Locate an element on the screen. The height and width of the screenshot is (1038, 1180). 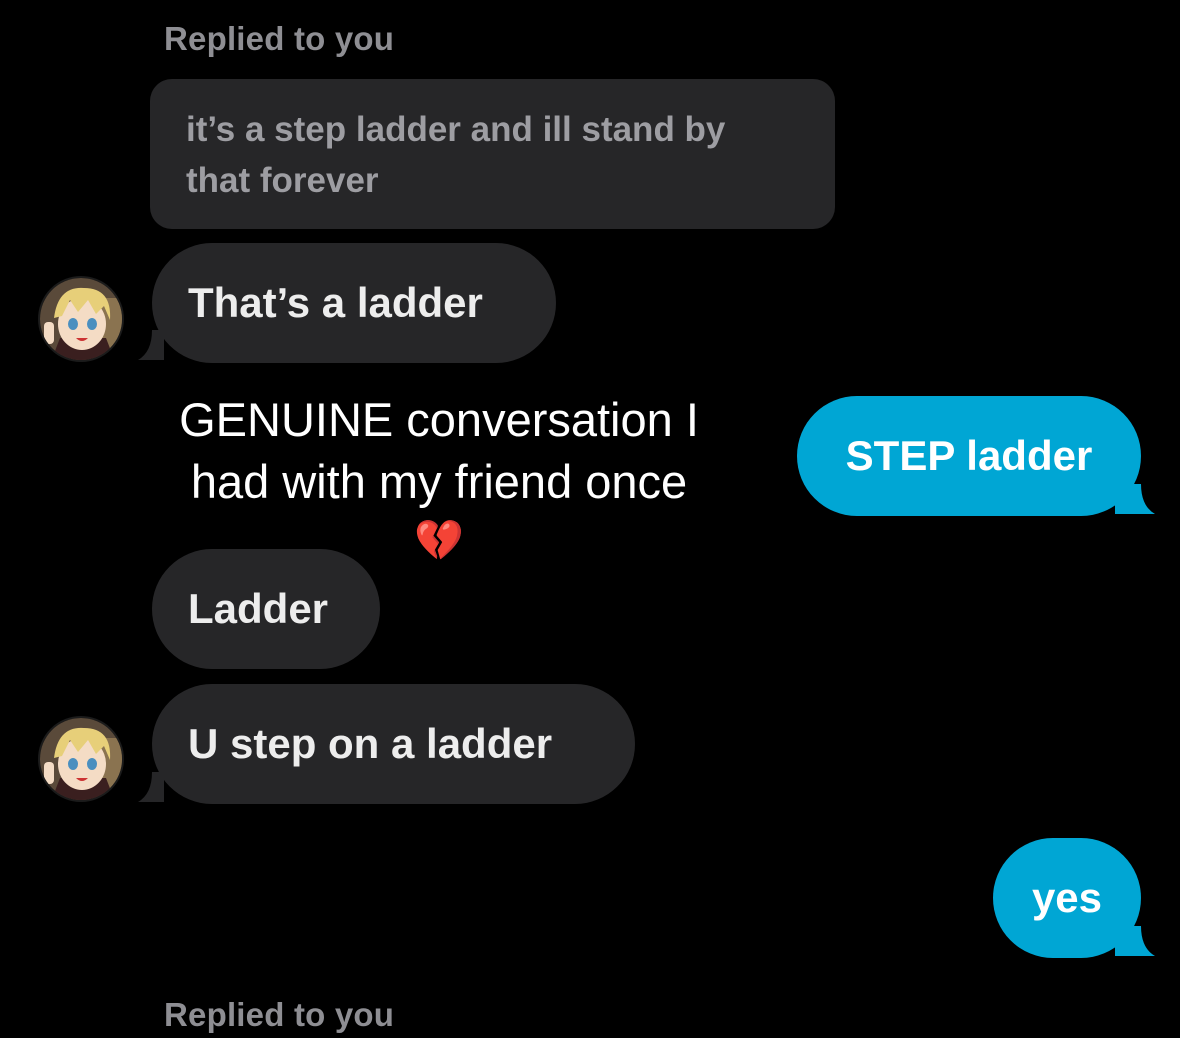
caption-line-1: GENUINE conversation I is located at coordinates (439, 419).